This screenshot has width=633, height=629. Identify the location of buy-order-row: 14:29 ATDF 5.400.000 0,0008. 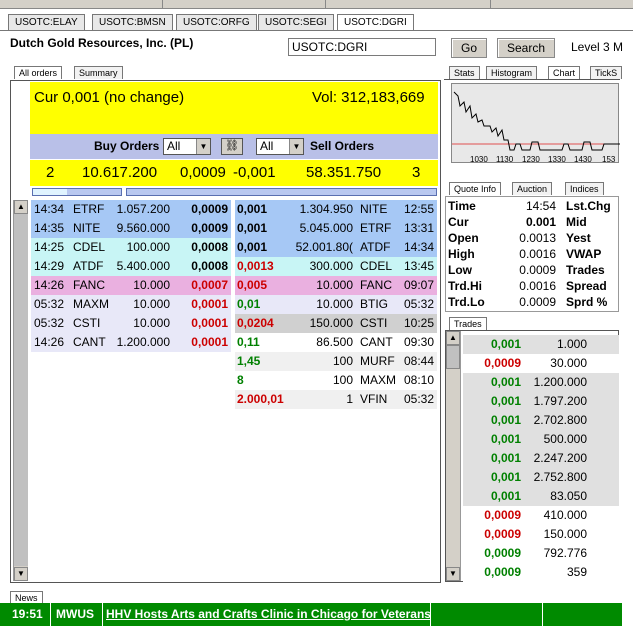
(131, 266).